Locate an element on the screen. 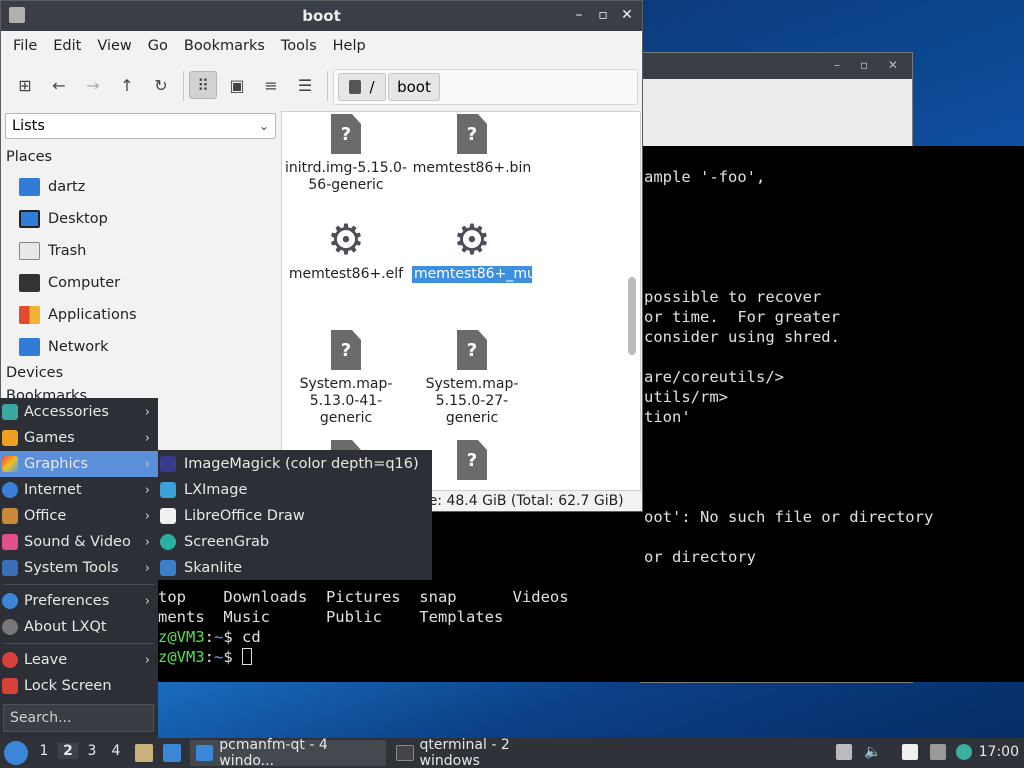 The image size is (1024, 768). file-item: ⚙ memtest86+.elf is located at coordinates (346, 251).